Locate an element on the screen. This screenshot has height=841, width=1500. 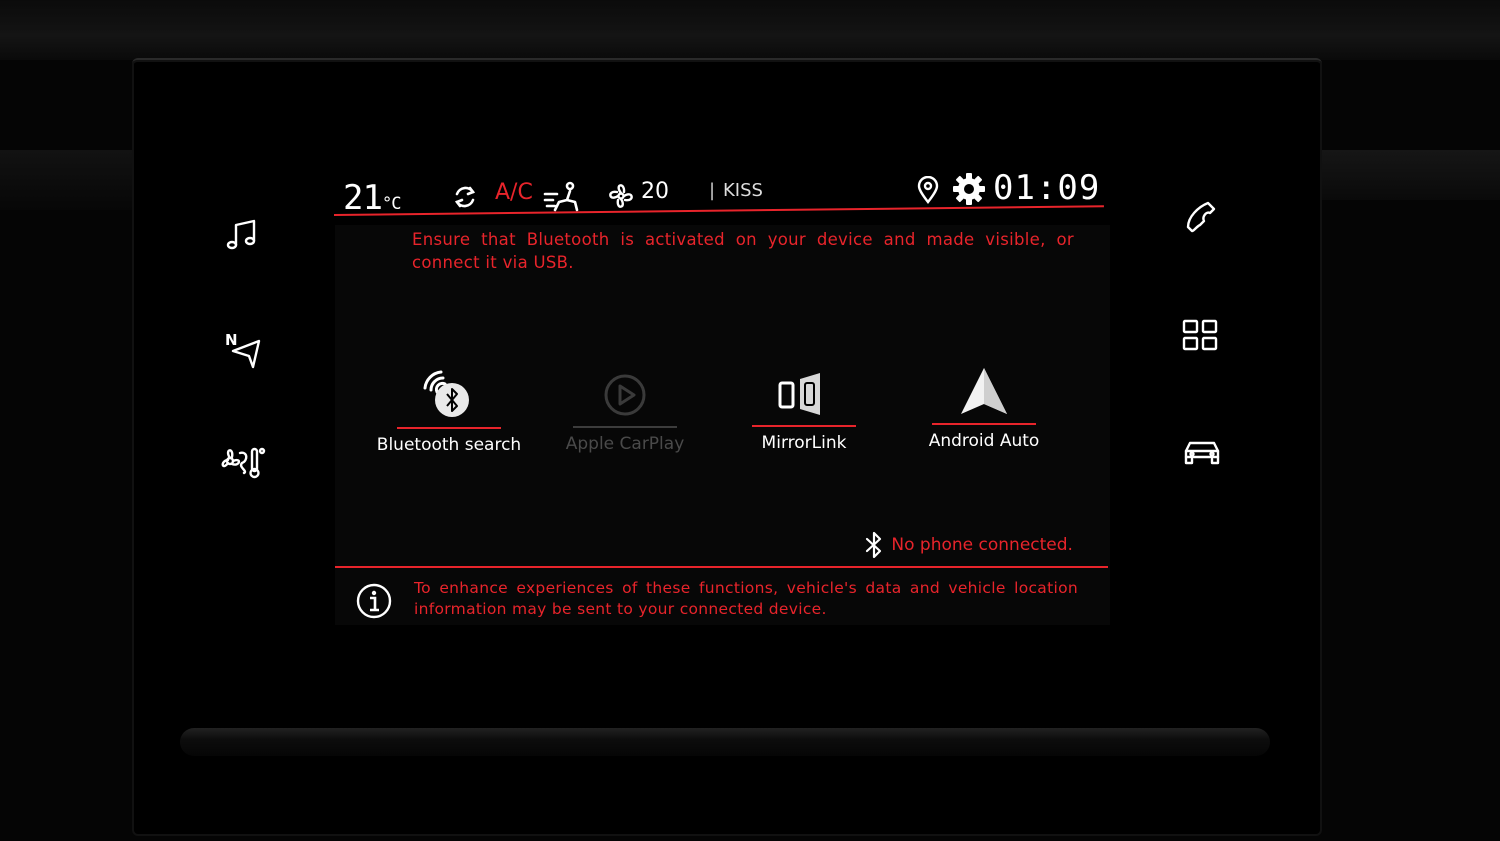
fan-speed-value: 20 is located at coordinates (655, 191).